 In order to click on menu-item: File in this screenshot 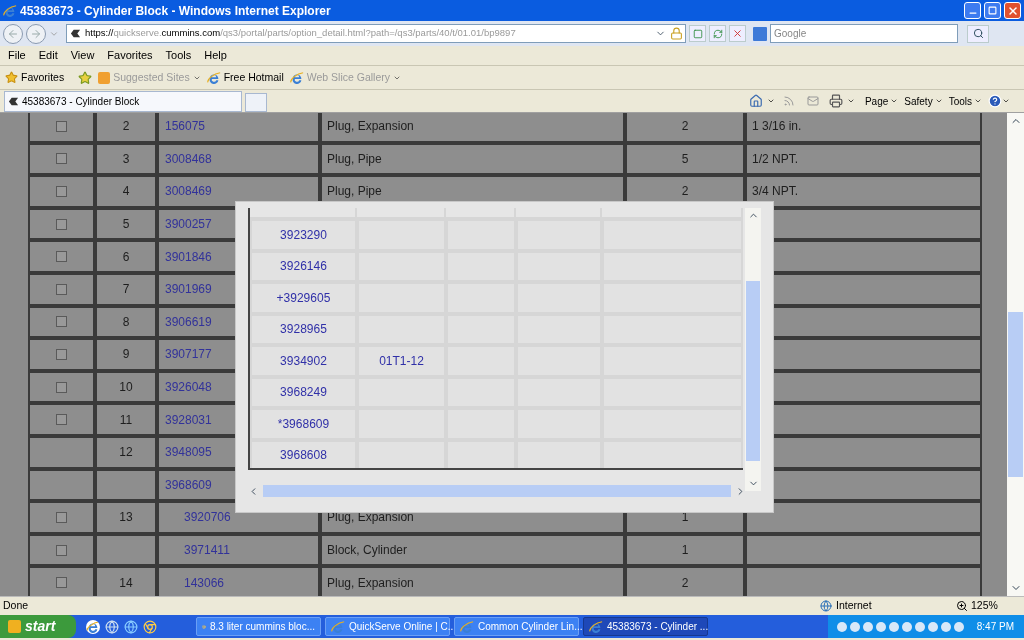, I will do `click(17, 55)`.